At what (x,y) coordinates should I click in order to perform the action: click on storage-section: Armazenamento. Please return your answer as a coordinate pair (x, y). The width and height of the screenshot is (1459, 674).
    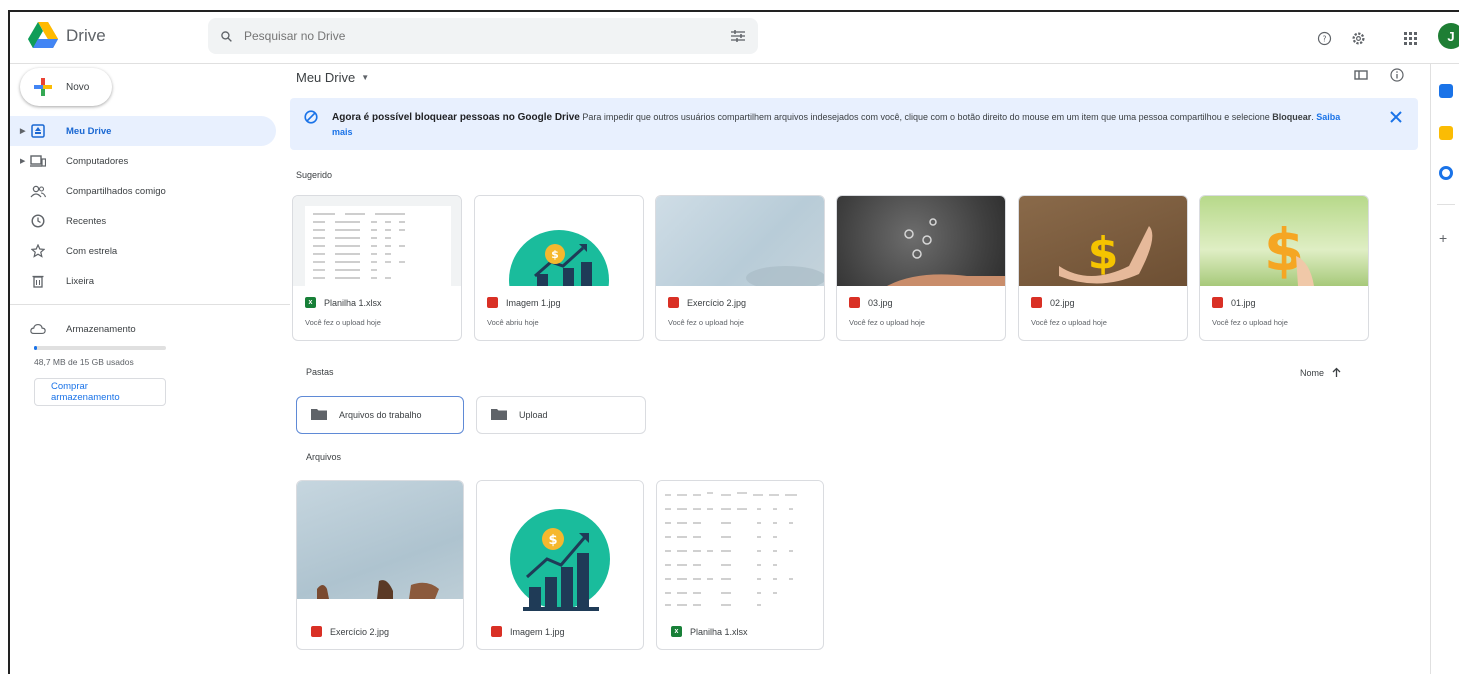
    Looking at the image, I should click on (143, 329).